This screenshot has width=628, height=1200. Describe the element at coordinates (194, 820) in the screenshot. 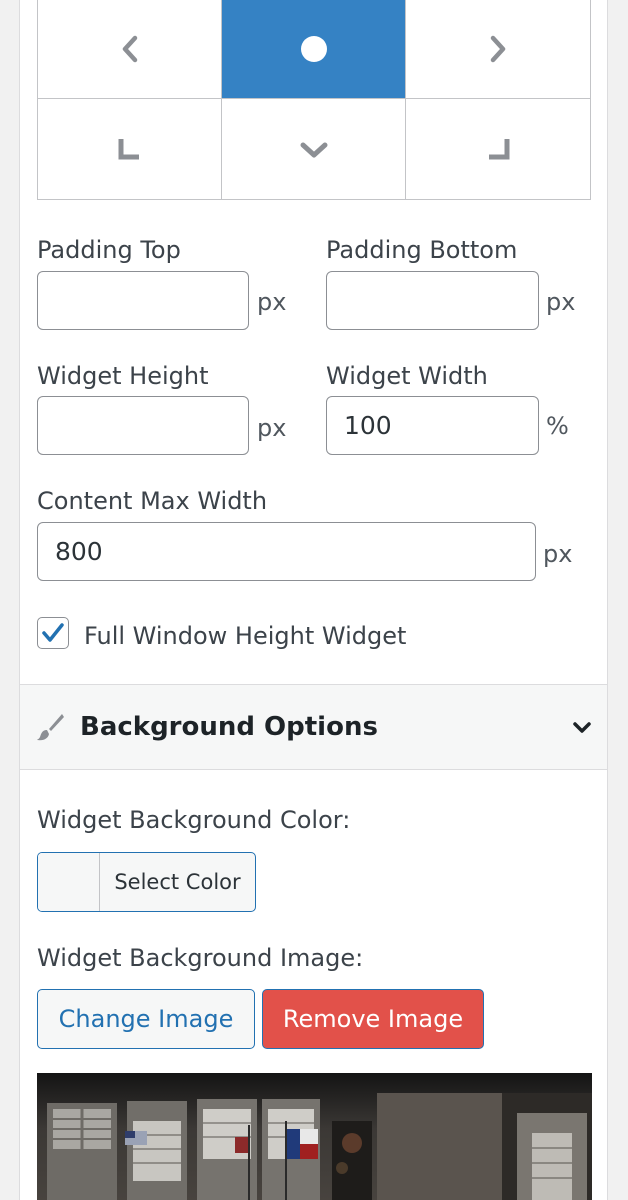

I see `bg-color-label: Widget Background Color:` at that location.